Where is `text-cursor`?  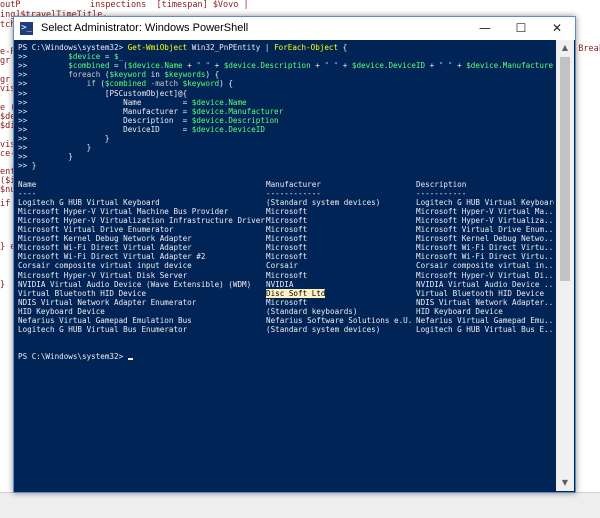
text-cursor is located at coordinates (130, 359).